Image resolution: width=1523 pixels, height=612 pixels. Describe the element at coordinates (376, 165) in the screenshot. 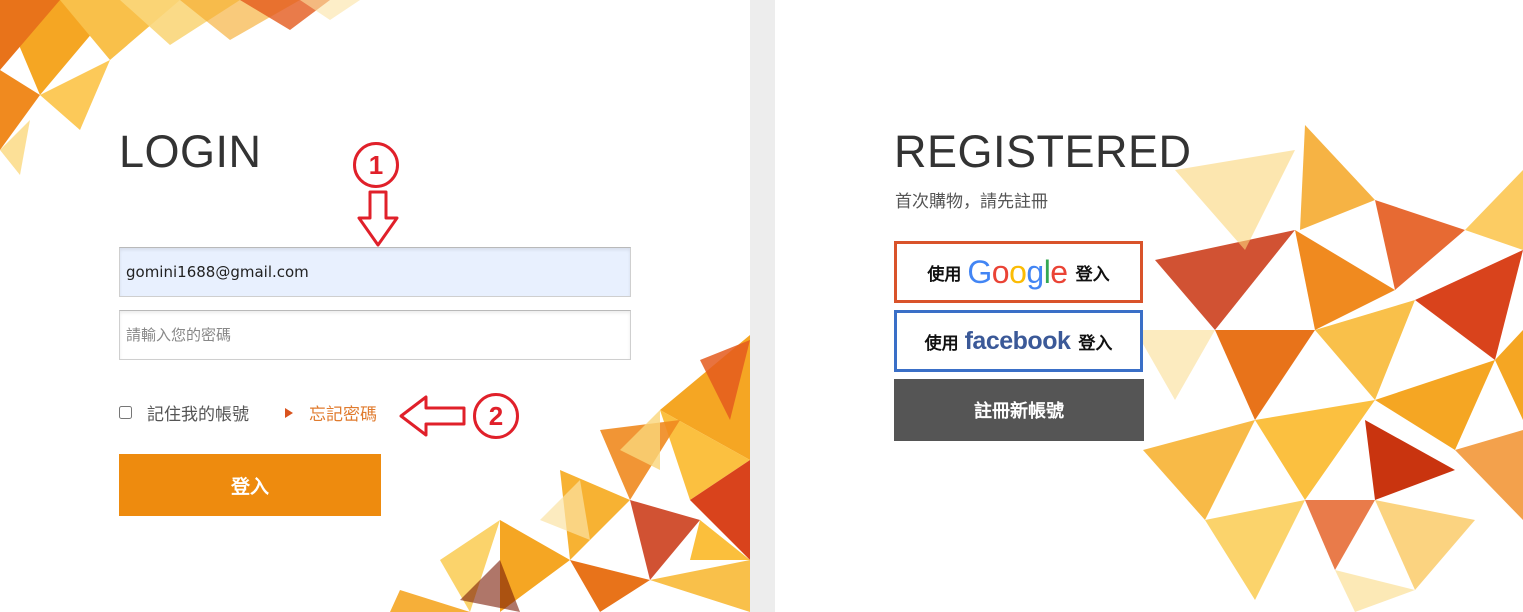

I see `annotation-step-1: 1` at that location.